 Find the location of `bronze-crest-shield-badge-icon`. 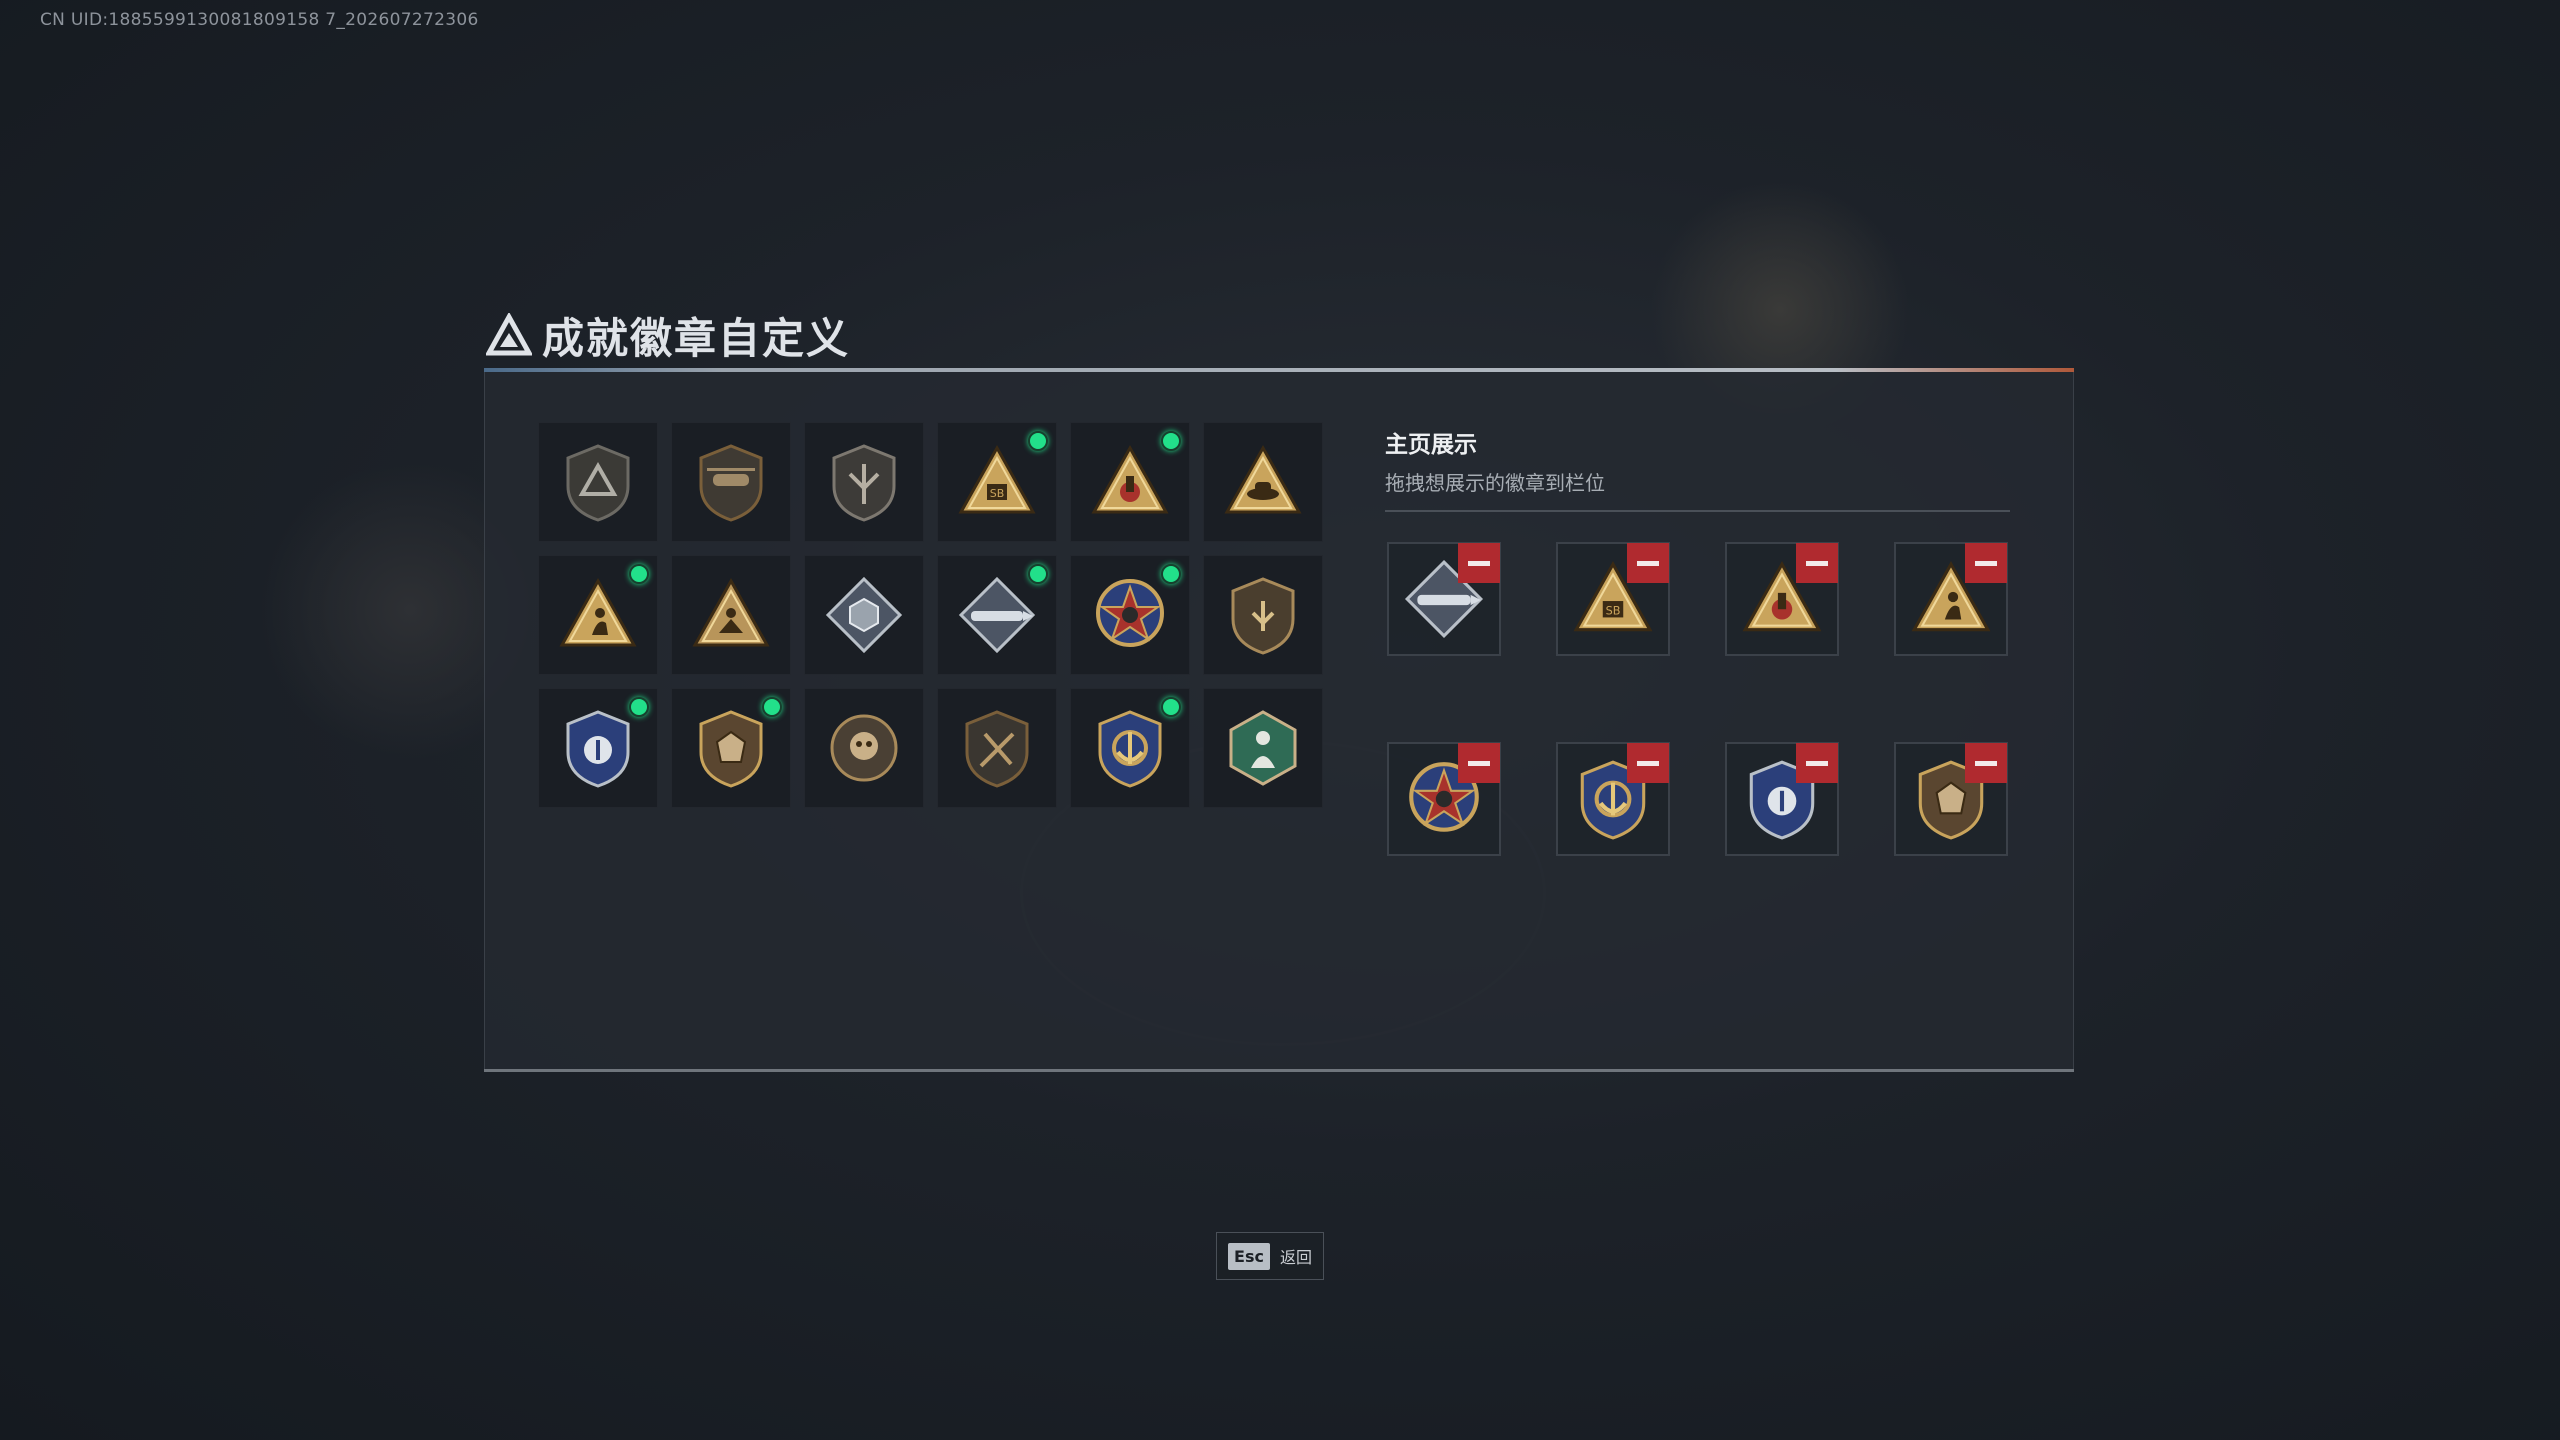

bronze-crest-shield-badge-icon is located at coordinates (731, 749).